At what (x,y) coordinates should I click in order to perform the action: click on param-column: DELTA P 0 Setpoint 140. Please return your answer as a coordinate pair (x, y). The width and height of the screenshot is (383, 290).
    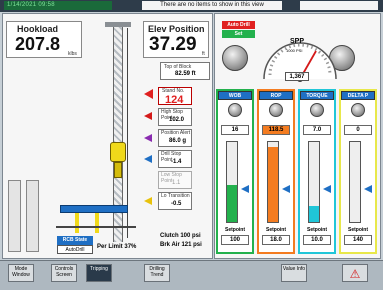
    Looking at the image, I should click on (358, 171).